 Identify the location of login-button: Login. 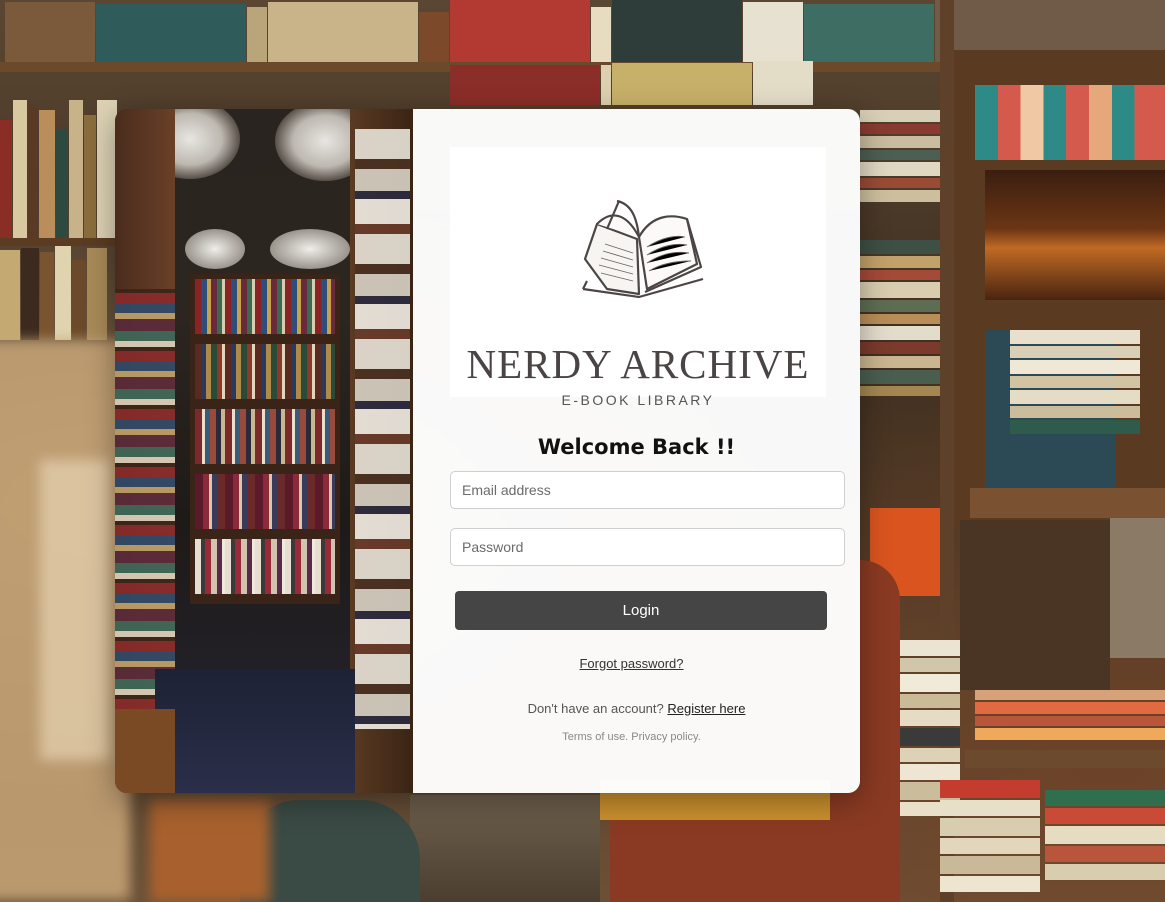
(641, 610).